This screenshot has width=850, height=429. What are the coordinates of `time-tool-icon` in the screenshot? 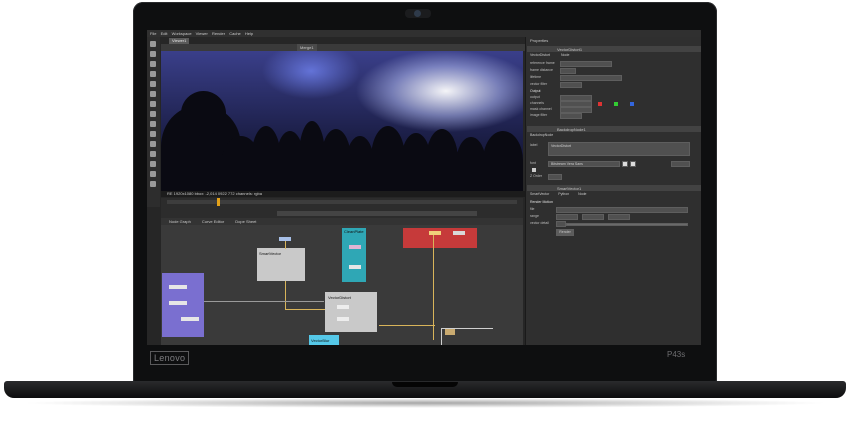 It's located at (153, 64).